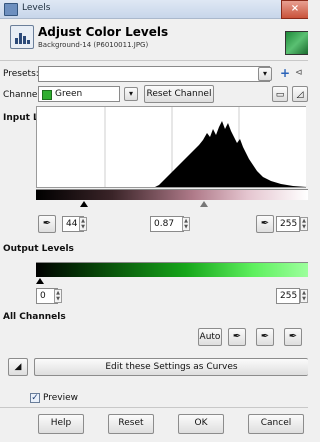 This screenshot has height=442, width=320. Describe the element at coordinates (172, 194) in the screenshot. I see `input-levels-gradient` at that location.